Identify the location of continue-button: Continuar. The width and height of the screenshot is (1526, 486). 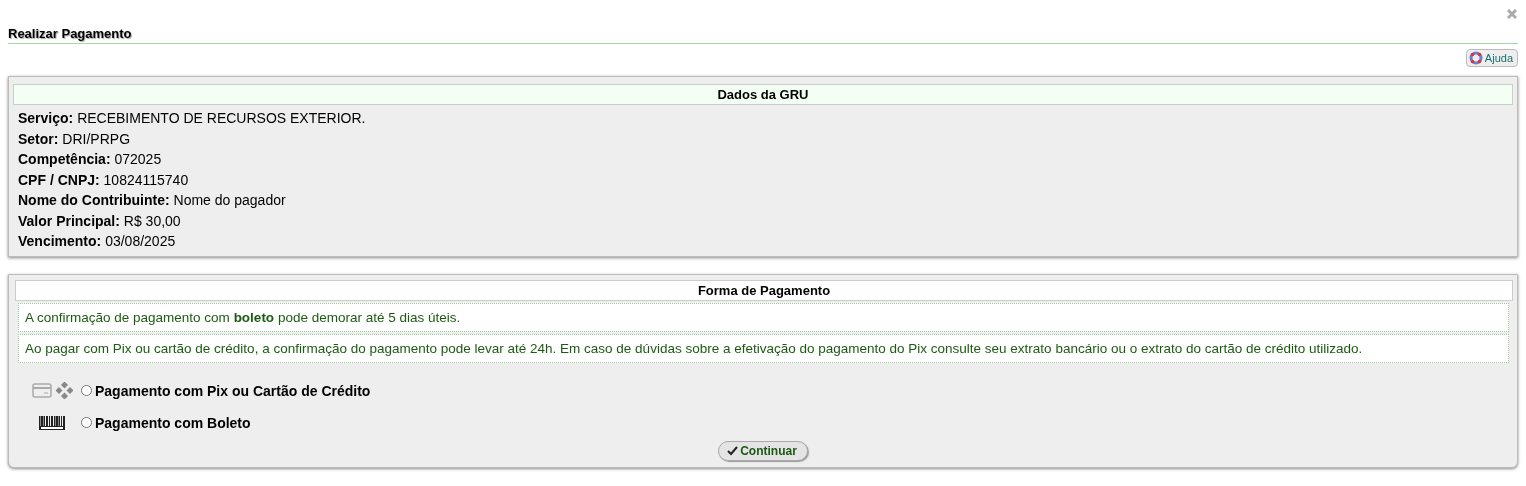
(763, 450).